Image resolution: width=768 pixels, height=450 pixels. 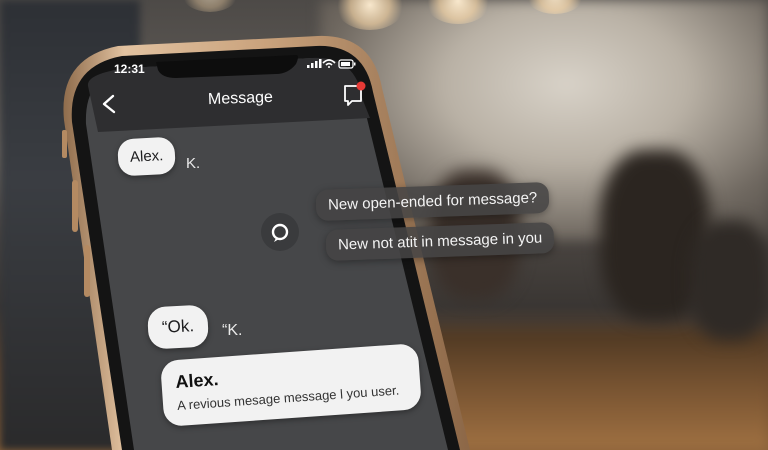 What do you see at coordinates (280, 232) in the screenshot?
I see `chat-action-icon` at bounding box center [280, 232].